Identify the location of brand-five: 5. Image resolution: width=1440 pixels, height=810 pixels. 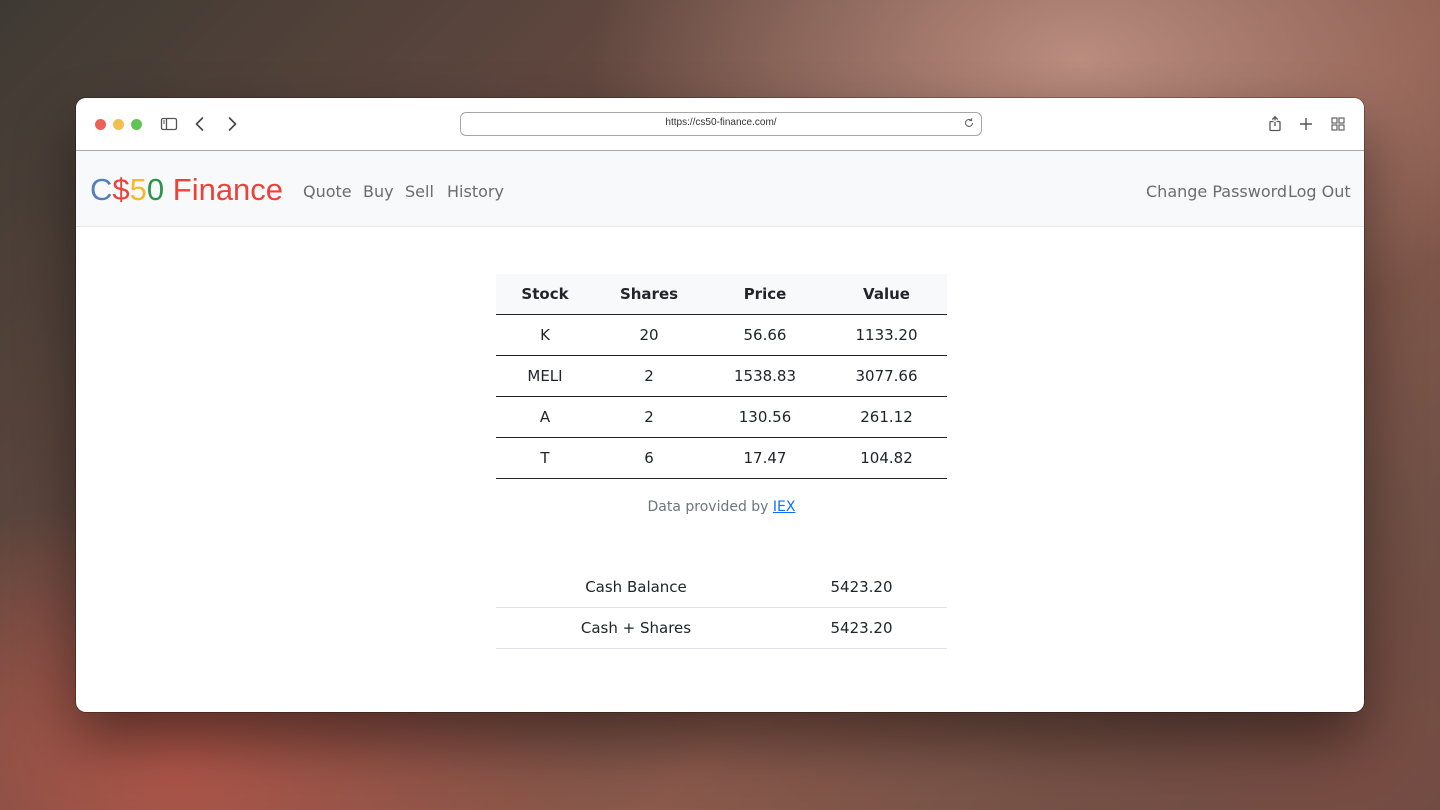
(138, 189).